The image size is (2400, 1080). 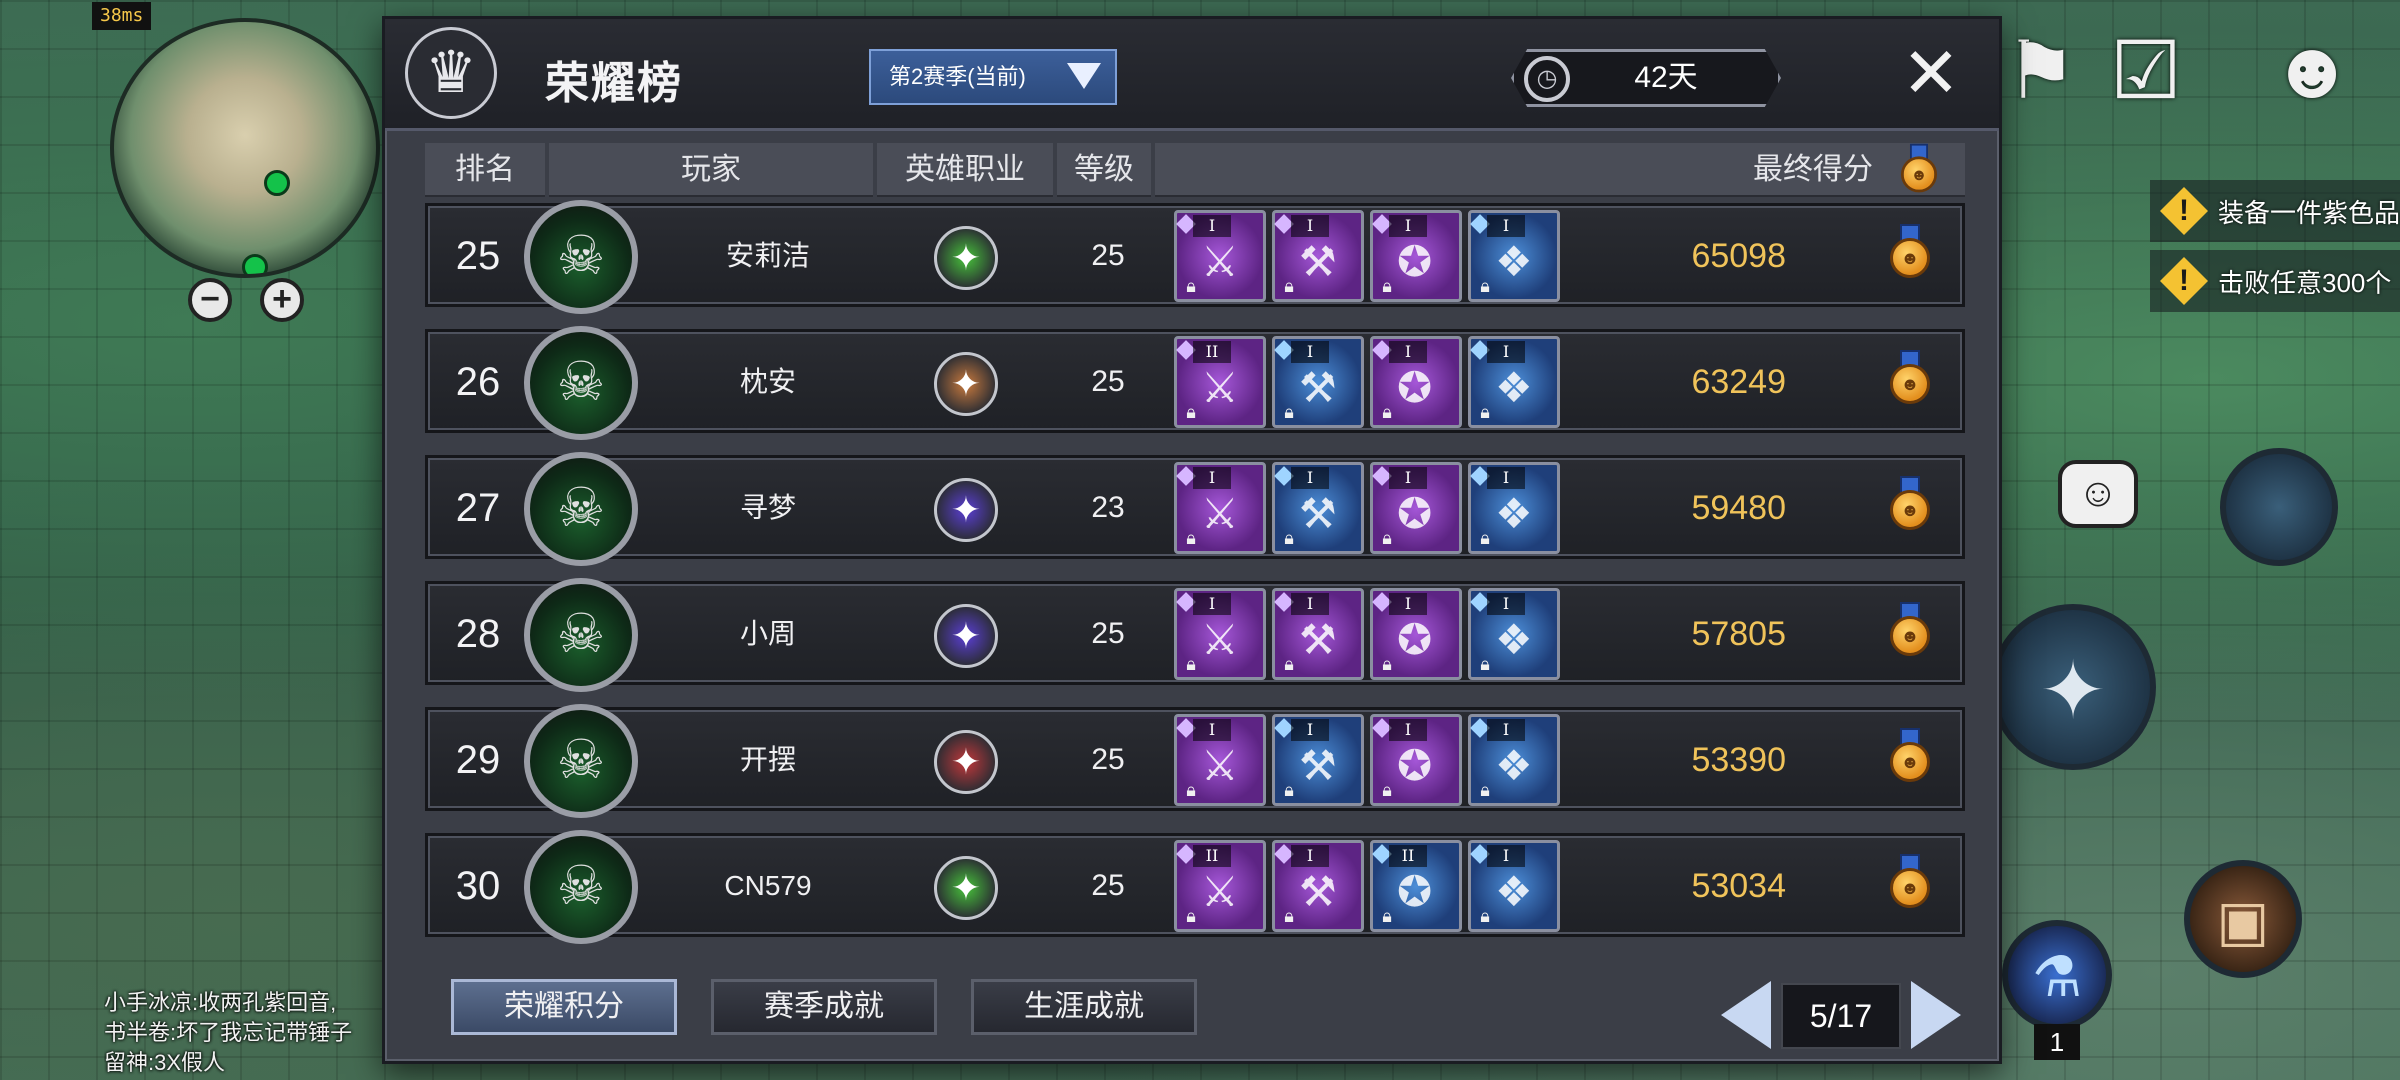 What do you see at coordinates (1416, 886) in the screenshot?
I see `equipment-item: II ✪ 🔒︎` at bounding box center [1416, 886].